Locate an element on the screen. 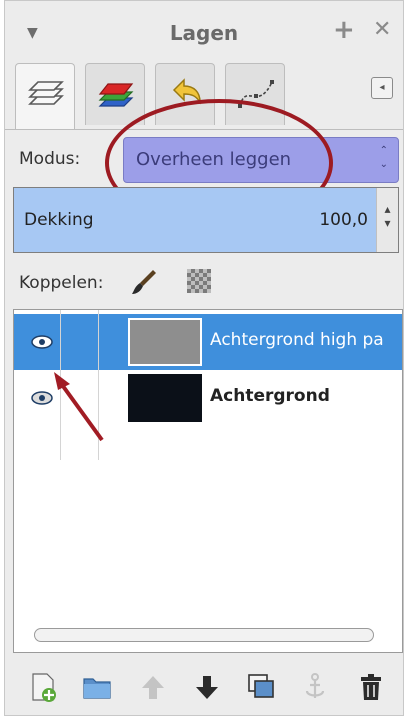 This screenshot has width=409, height=720. duplicate-layer-button is located at coordinates (261, 687).